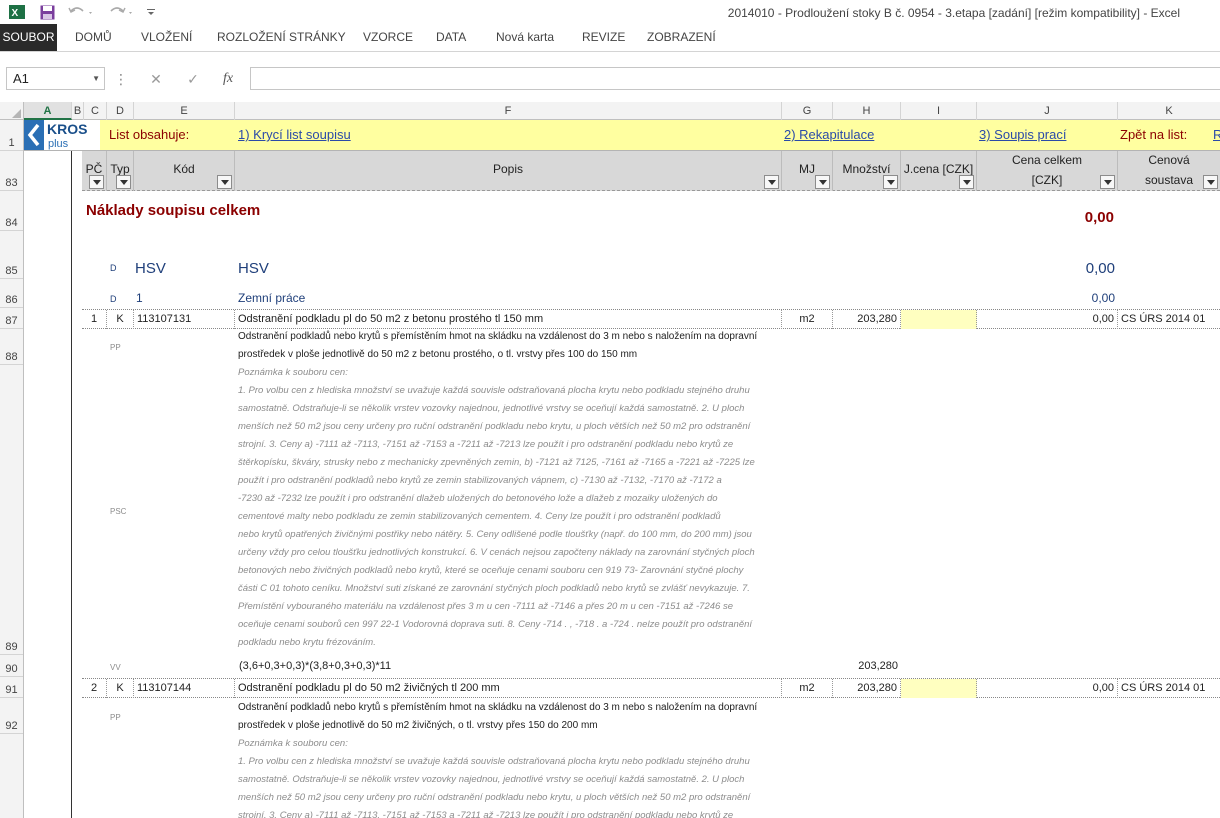 Image resolution: width=1220 pixels, height=818 pixels. What do you see at coordinates (96, 78) in the screenshot?
I see `chevron-down-icon: ▼` at bounding box center [96, 78].